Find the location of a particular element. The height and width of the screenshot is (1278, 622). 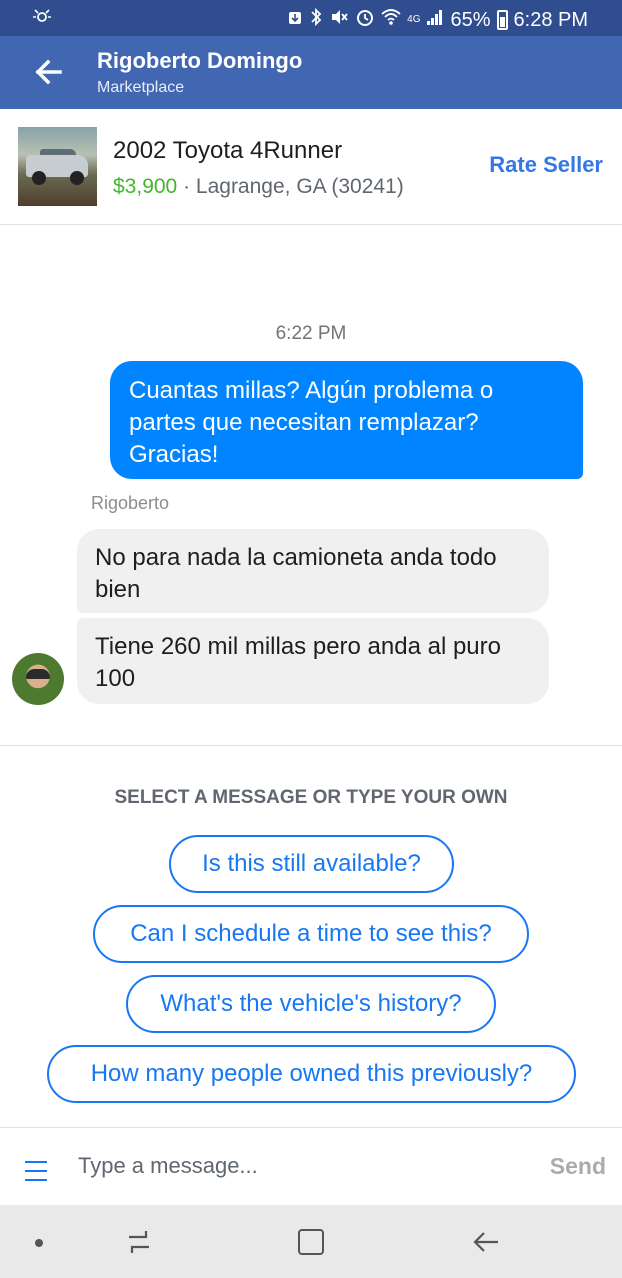

home-icon is located at coordinates (311, 1242).